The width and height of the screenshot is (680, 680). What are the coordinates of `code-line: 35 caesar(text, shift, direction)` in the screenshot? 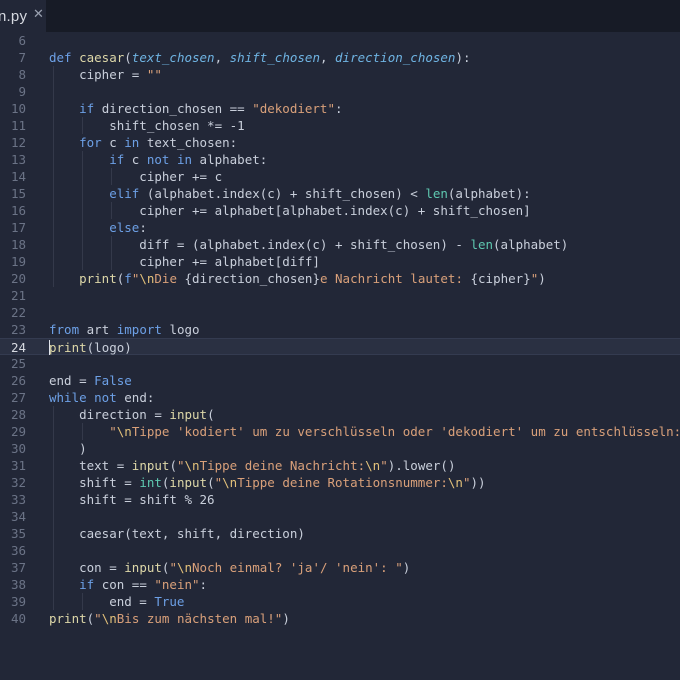 It's located at (340, 533).